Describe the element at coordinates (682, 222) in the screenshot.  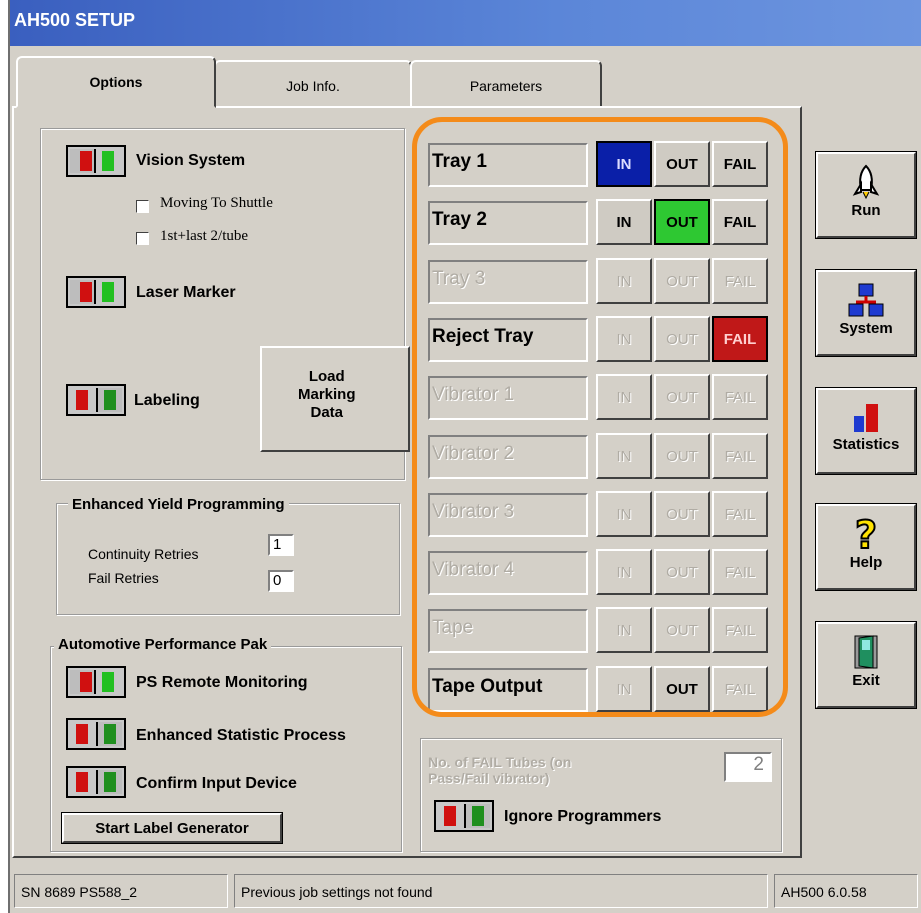
I see `tray-tray-2-out-button: OUT` at that location.